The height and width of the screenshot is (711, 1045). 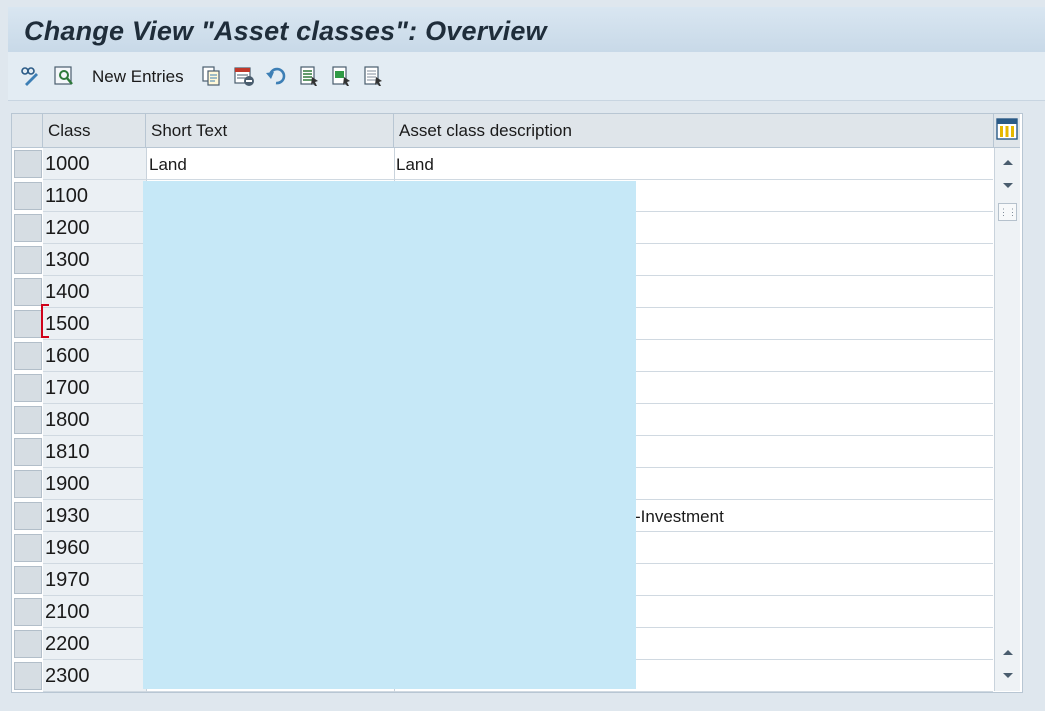 What do you see at coordinates (94, 228) in the screenshot?
I see `cell-class: 1200` at bounding box center [94, 228].